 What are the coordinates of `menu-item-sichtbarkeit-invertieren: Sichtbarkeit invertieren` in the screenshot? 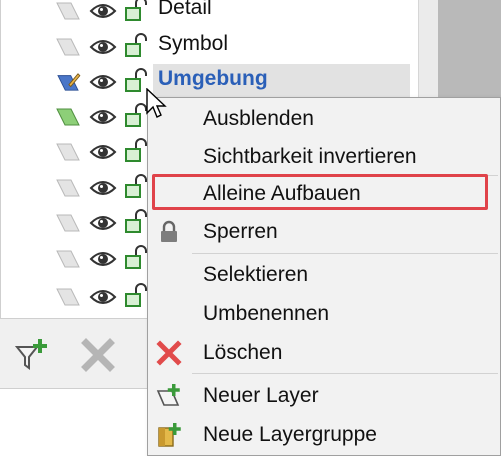 It's located at (324, 157).